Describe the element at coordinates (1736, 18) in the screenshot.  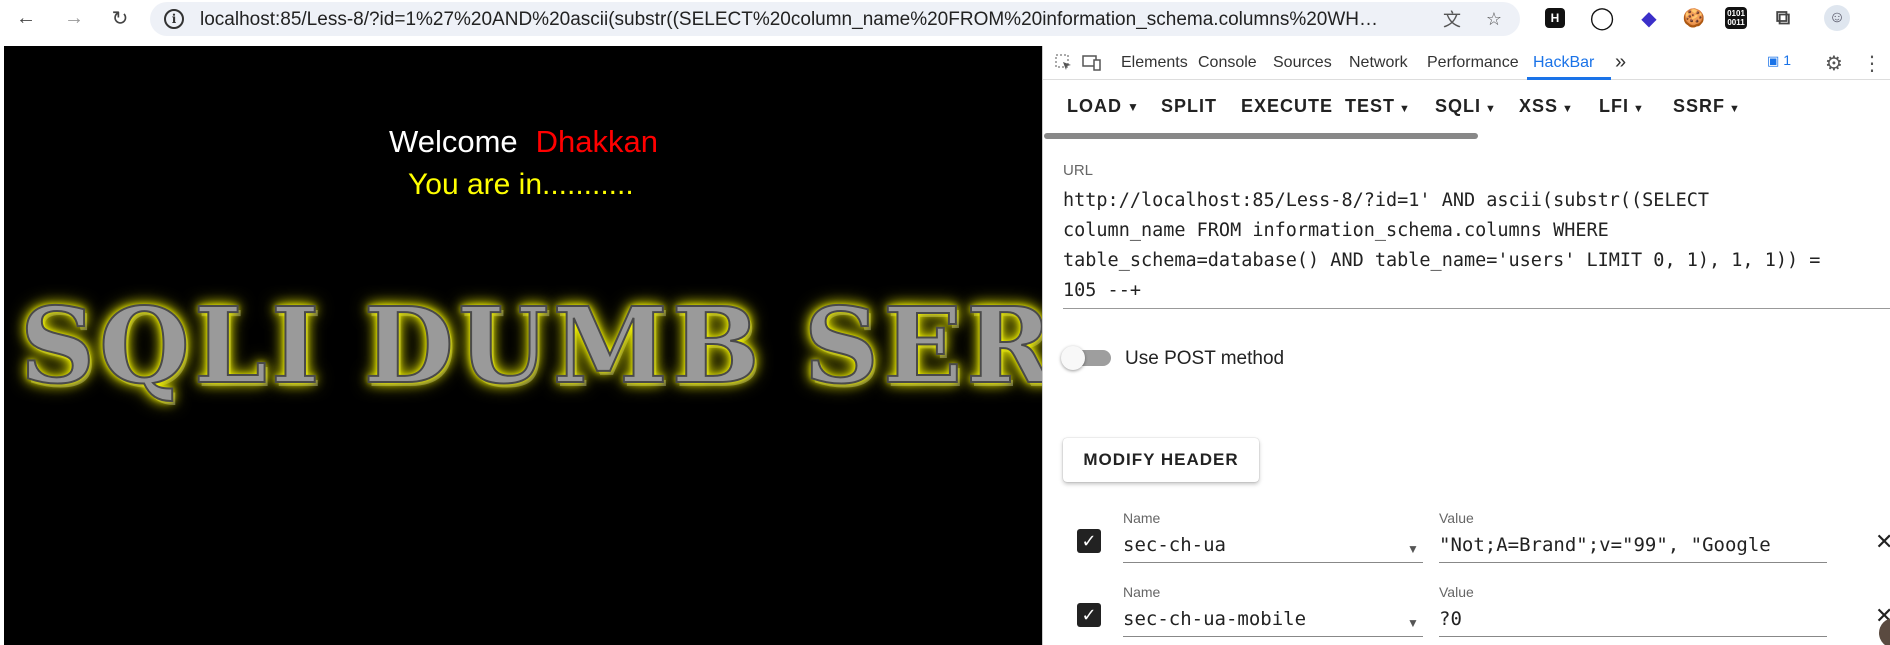
I see `binary-extension-icon: 0101 0011` at that location.